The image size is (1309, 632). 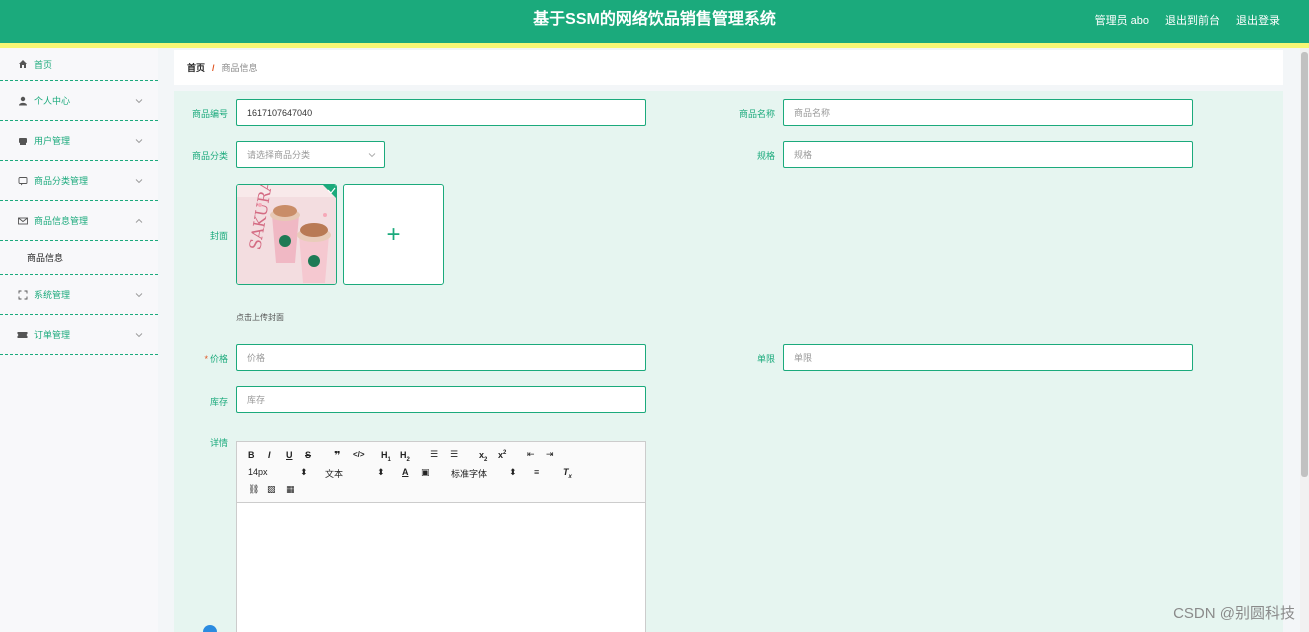 I want to click on font-size-select: 14px, so click(x=258, y=472).